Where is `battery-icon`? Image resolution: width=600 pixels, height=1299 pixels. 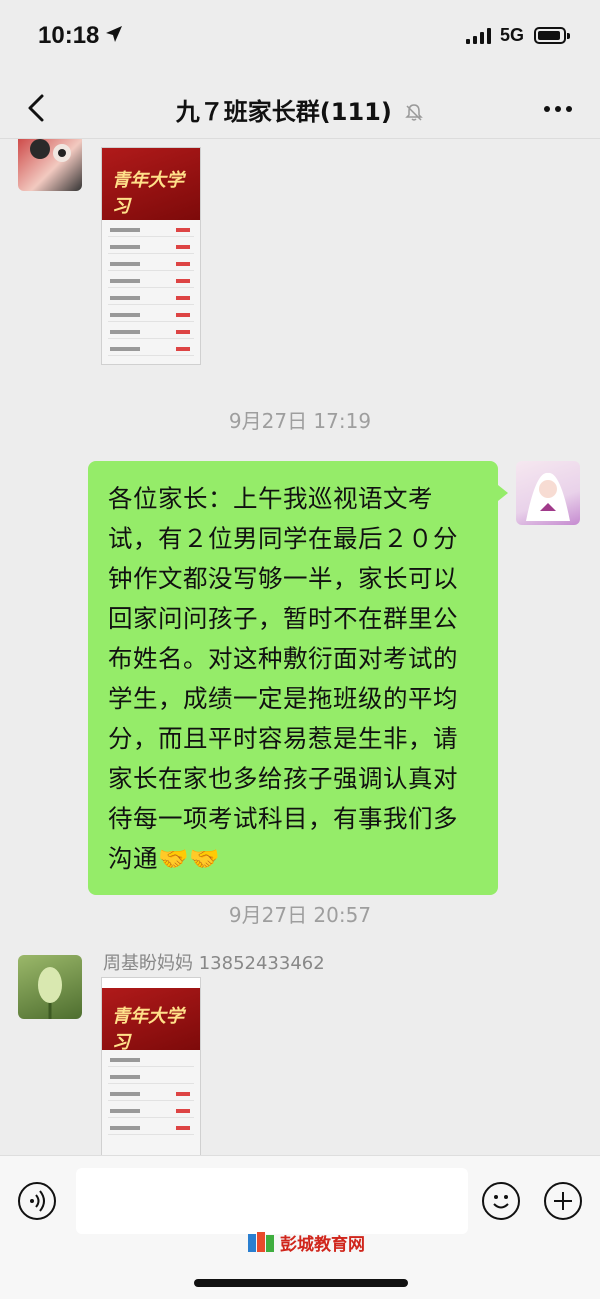 battery-icon is located at coordinates (552, 35).